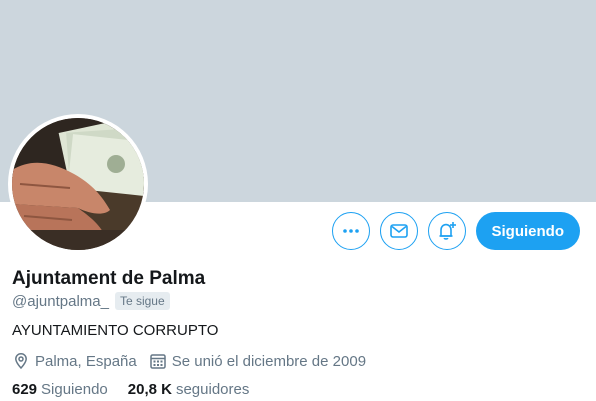 The height and width of the screenshot is (401, 596). What do you see at coordinates (74, 389) in the screenshot?
I see `following-label: Siguiendo` at bounding box center [74, 389].